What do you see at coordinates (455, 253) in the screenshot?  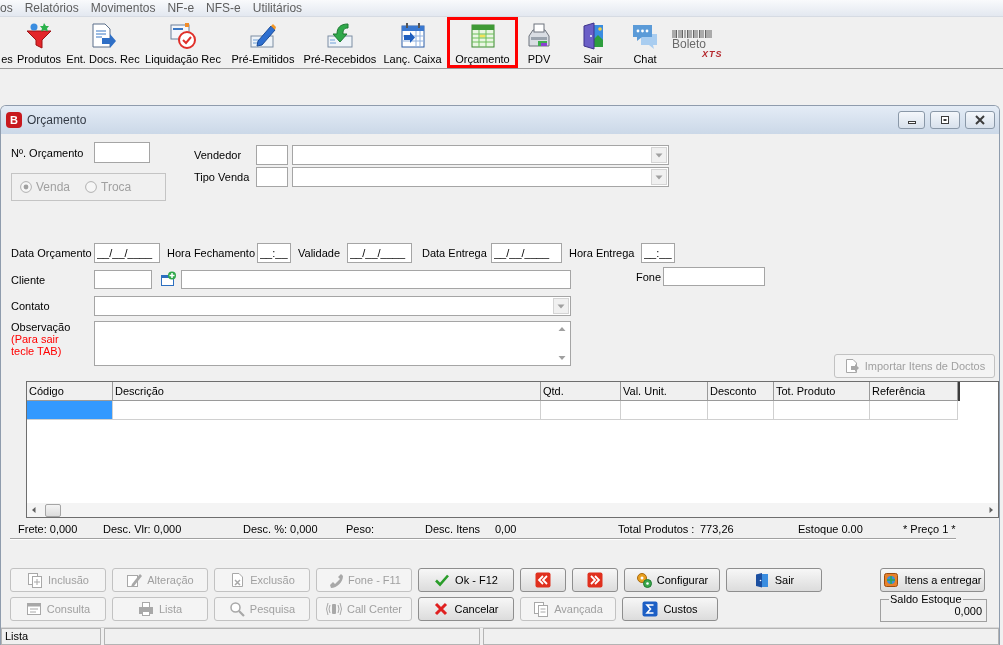 I see `field-label: Data Entrega` at bounding box center [455, 253].